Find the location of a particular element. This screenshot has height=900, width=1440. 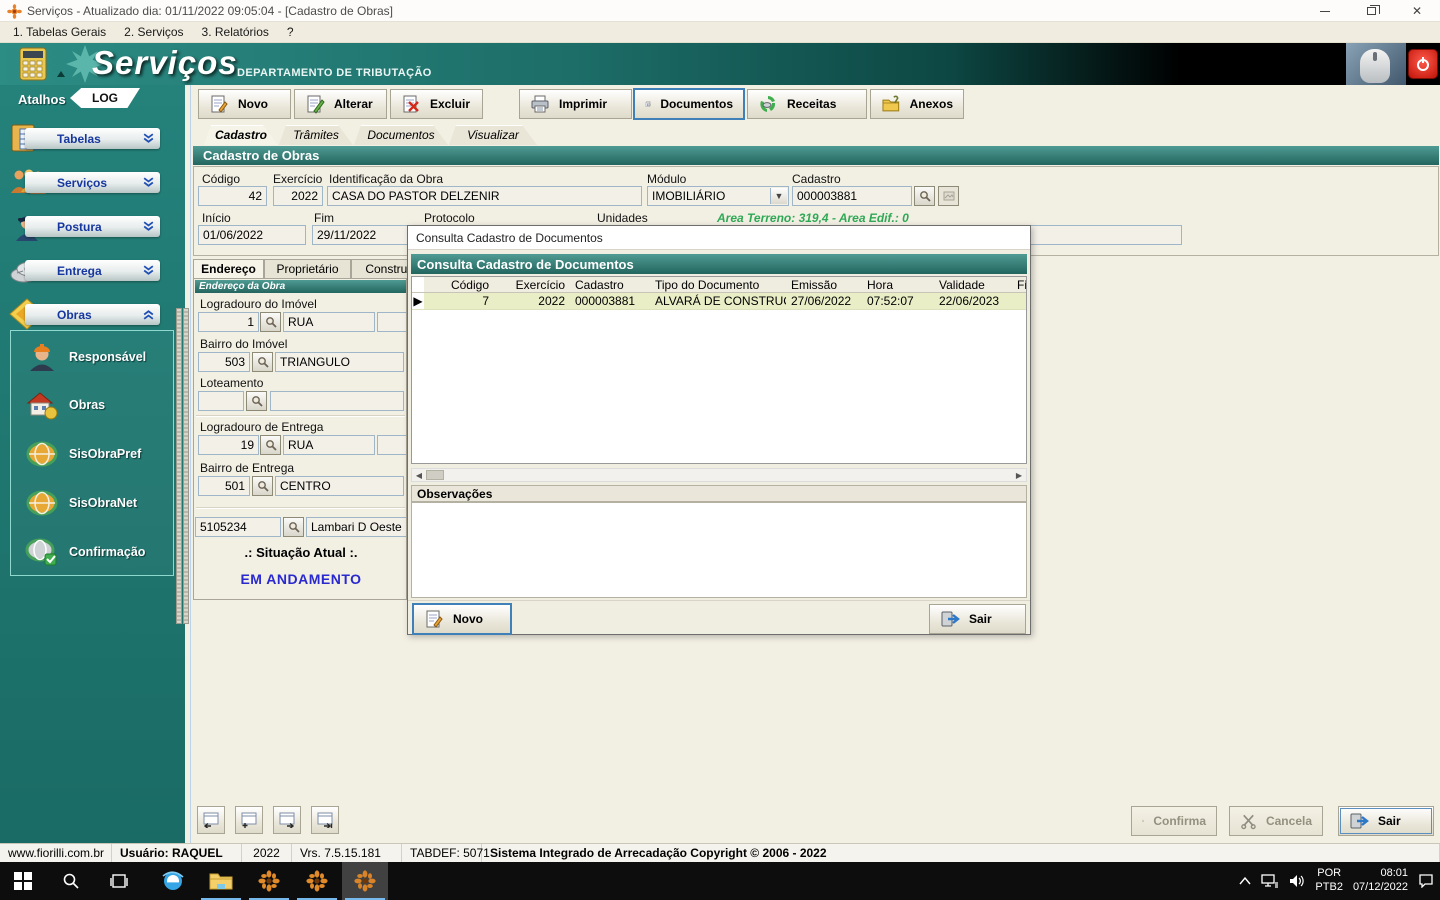

sair-button: Sair is located at coordinates (1386, 821).